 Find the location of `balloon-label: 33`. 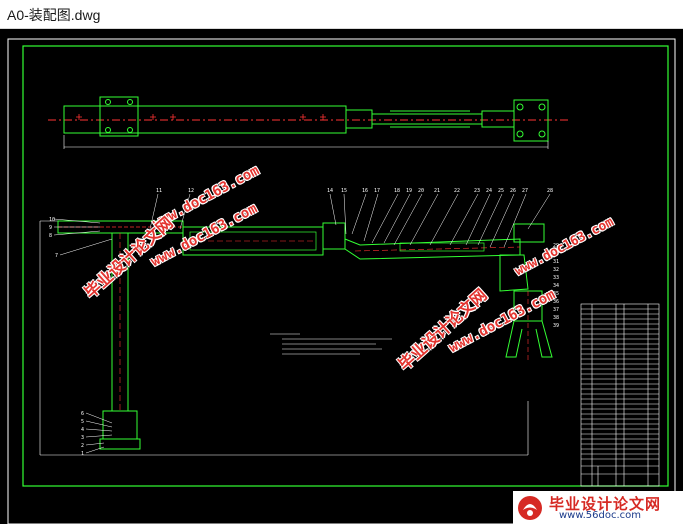

balloon-label: 33 is located at coordinates (556, 278).